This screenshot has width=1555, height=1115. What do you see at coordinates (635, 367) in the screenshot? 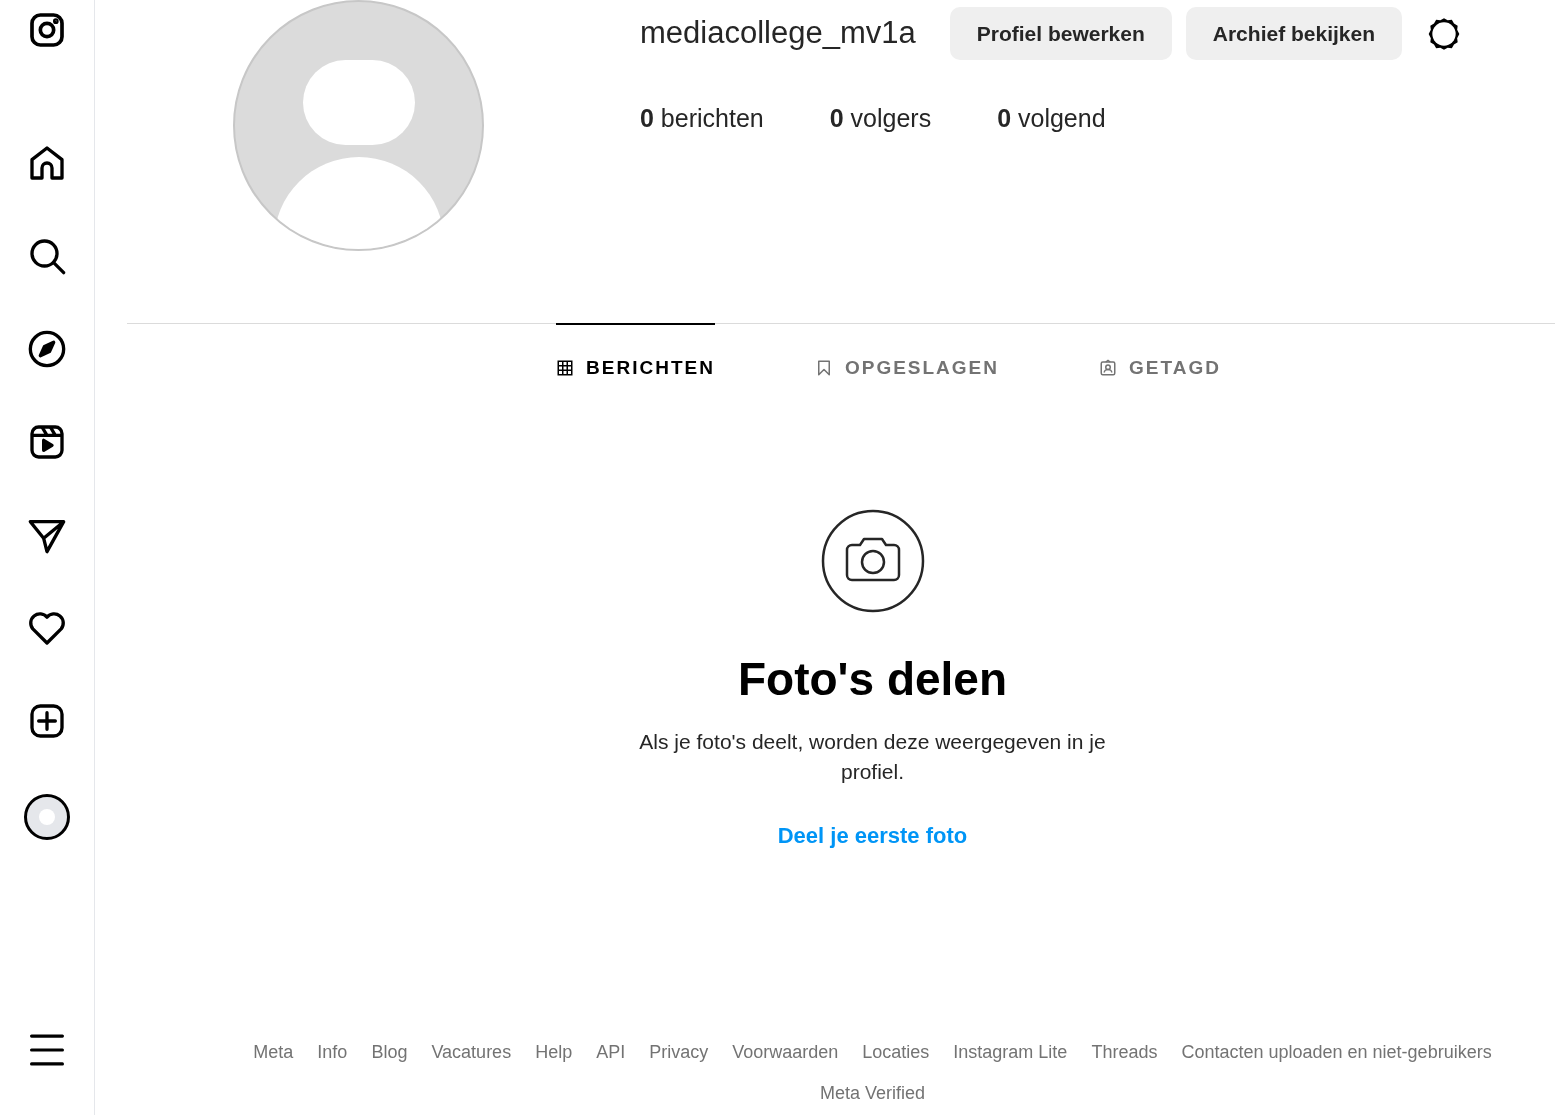
I see `profile-tab: BERICHTEN` at bounding box center [635, 367].